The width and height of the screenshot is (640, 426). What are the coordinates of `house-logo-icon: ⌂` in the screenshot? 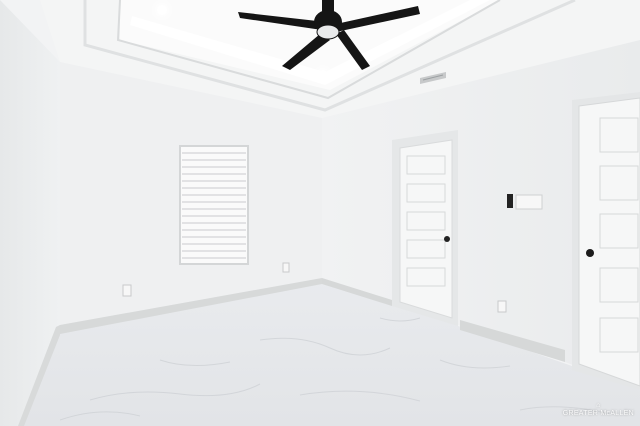 It's located at (598, 405).